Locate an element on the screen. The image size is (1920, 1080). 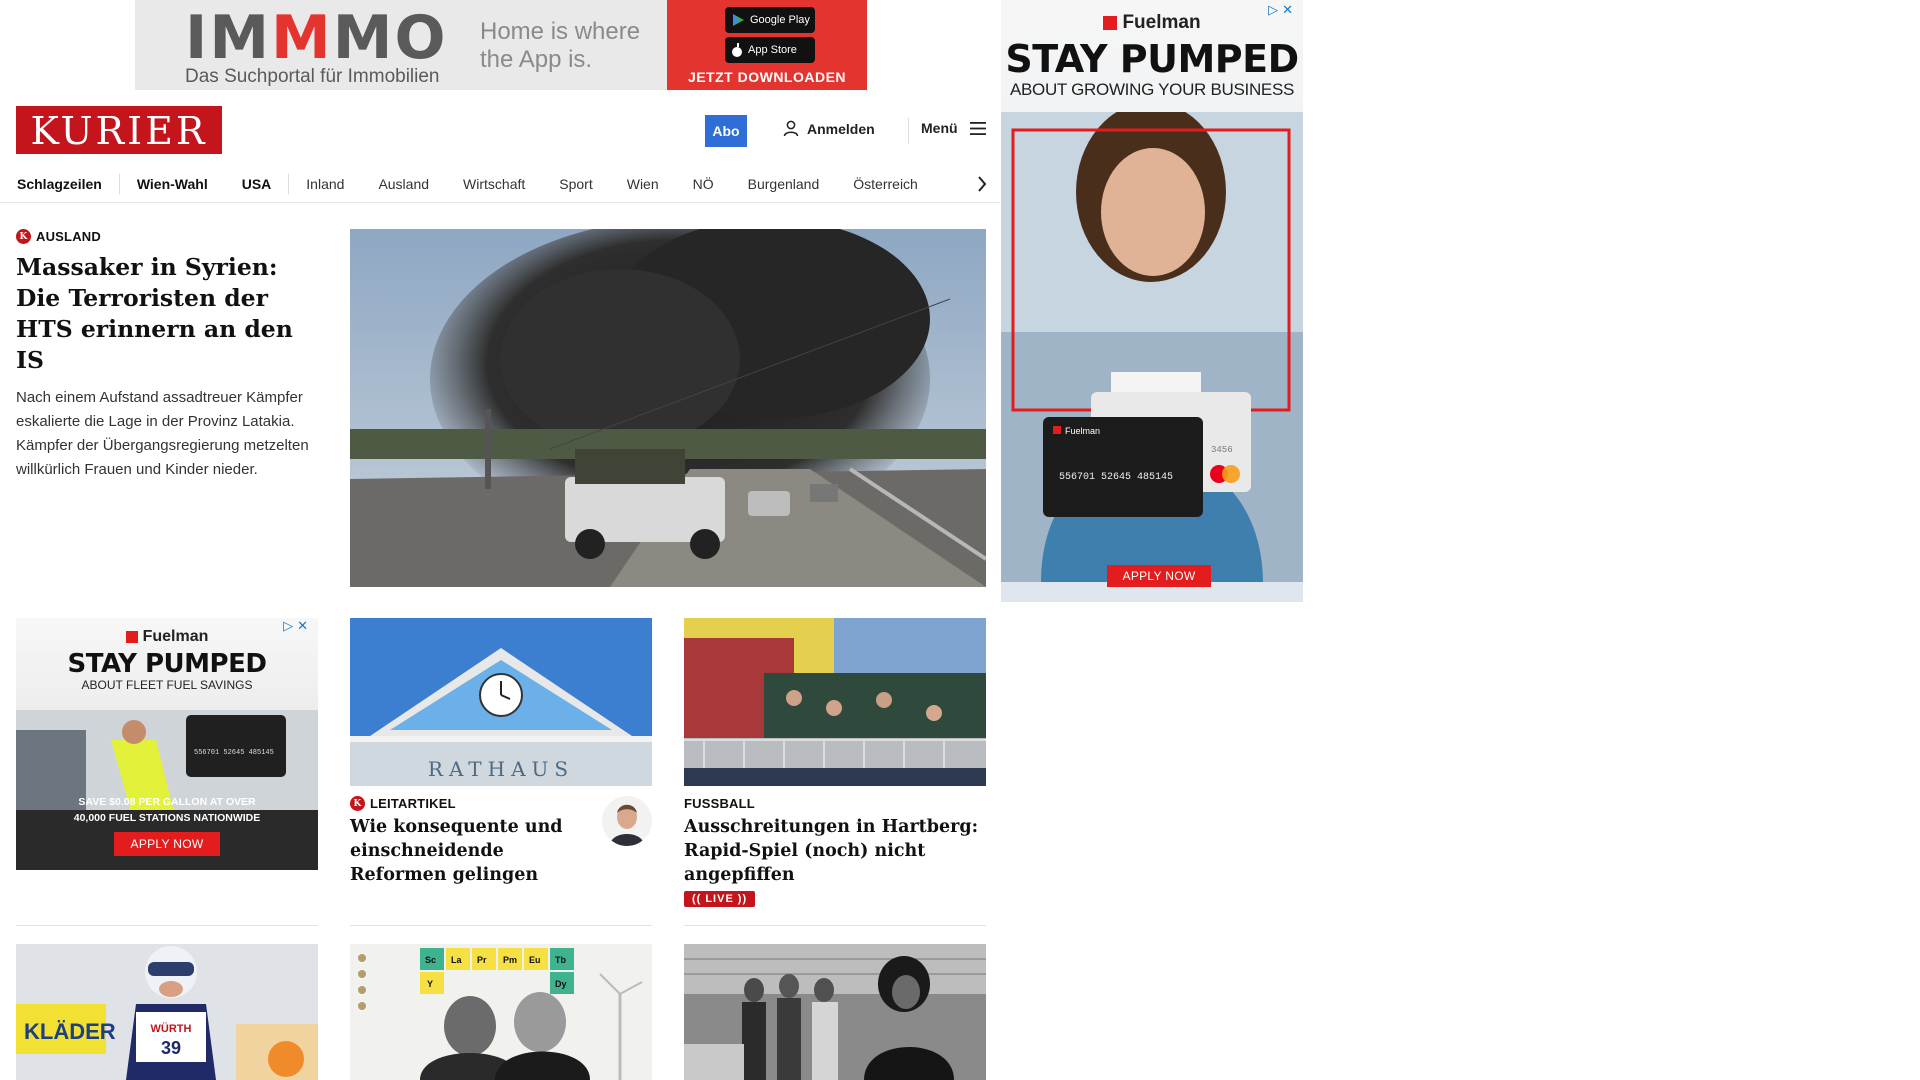
menu-label: Menü is located at coordinates (939, 128).